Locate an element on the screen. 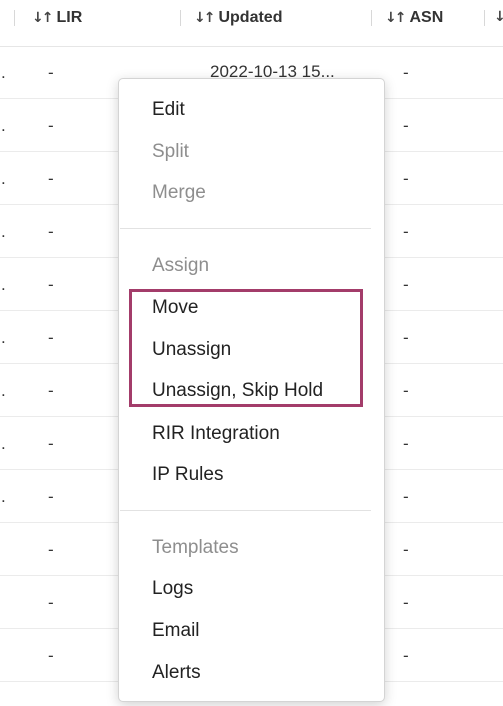 The height and width of the screenshot is (706, 503). column-header-label: ASN is located at coordinates (426, 17).